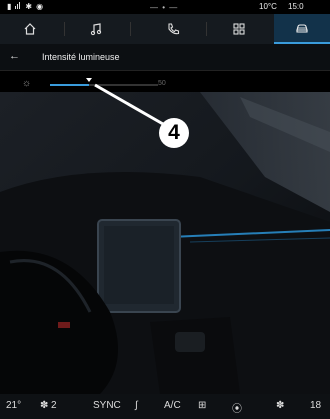  What do you see at coordinates (174, 133) in the screenshot?
I see `callout-marker: 4` at bounding box center [174, 133].